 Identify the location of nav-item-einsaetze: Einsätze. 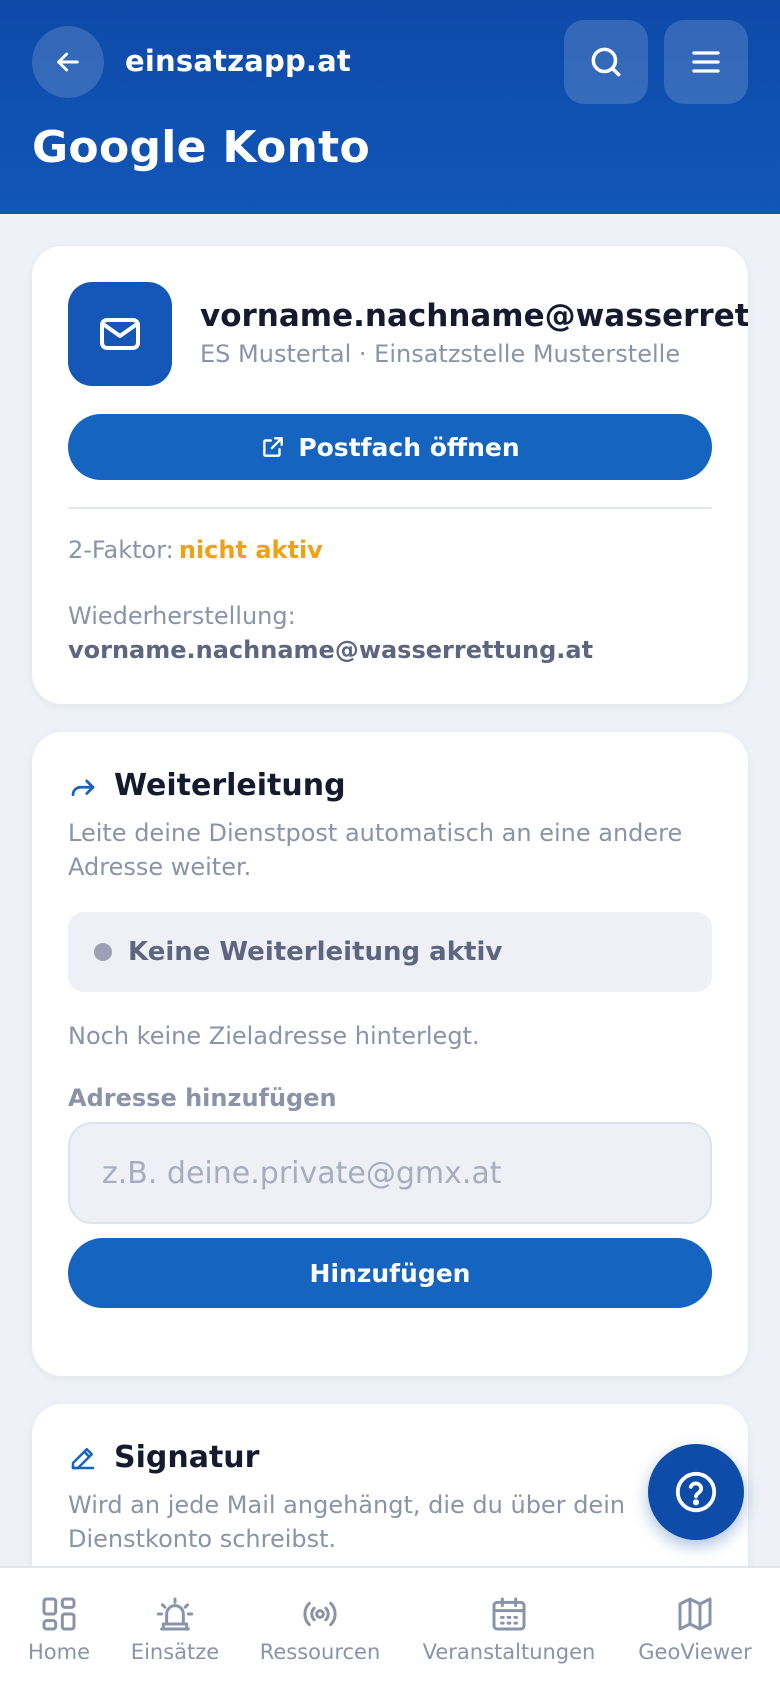
(175, 1628).